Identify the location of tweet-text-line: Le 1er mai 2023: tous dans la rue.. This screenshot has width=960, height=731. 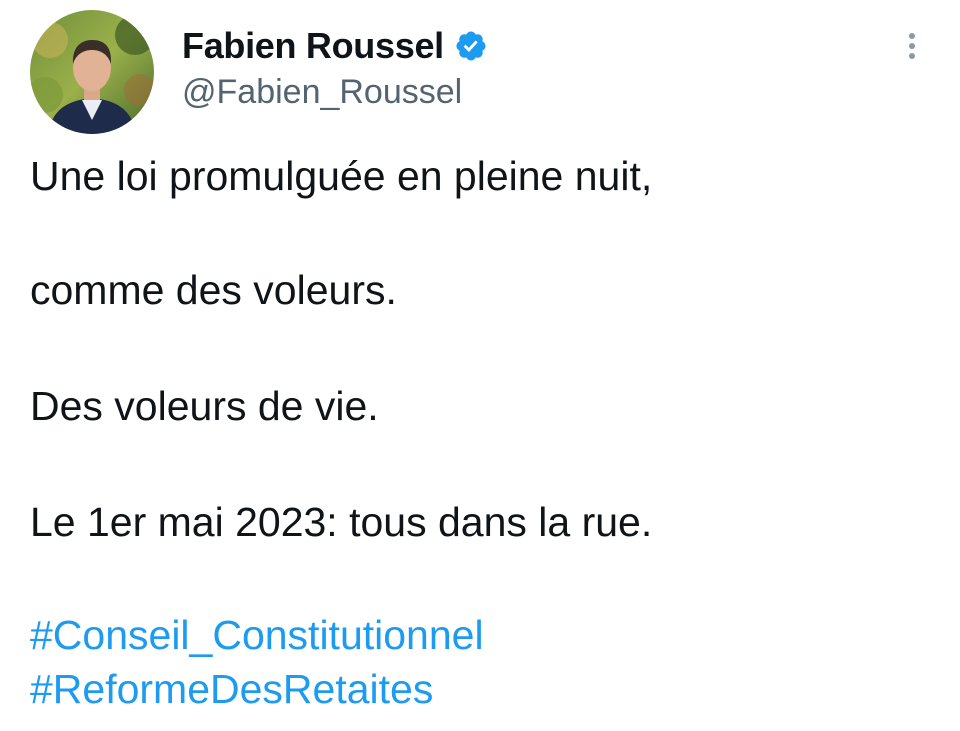
(341, 522).